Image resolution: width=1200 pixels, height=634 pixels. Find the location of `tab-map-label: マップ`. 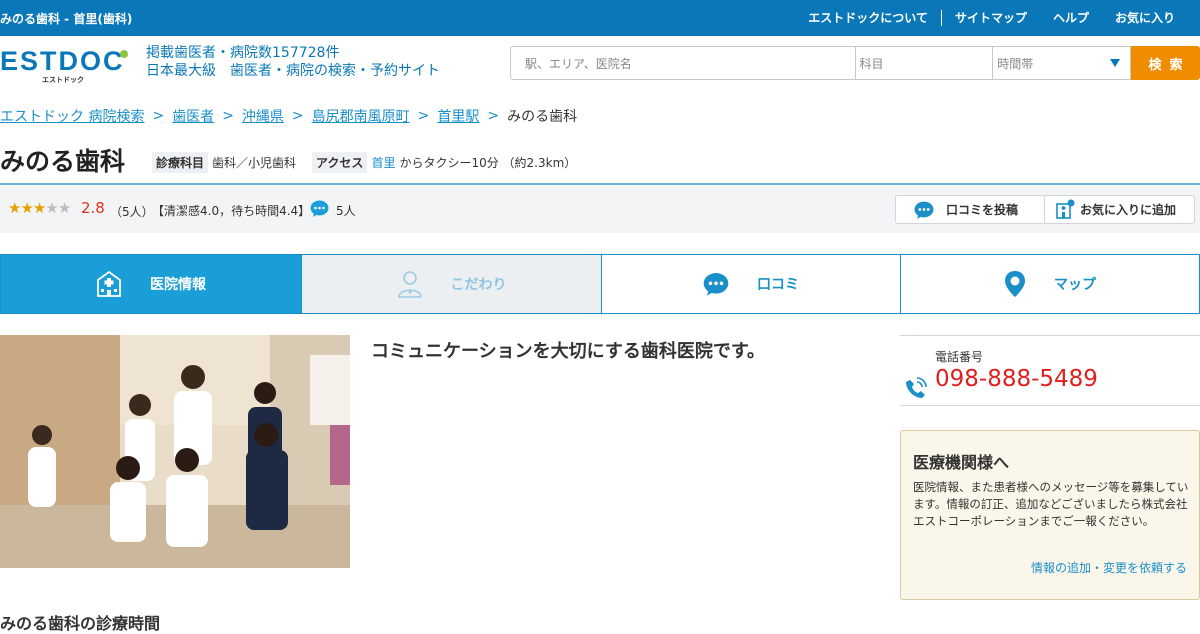

tab-map-label: マップ is located at coordinates (1075, 285).